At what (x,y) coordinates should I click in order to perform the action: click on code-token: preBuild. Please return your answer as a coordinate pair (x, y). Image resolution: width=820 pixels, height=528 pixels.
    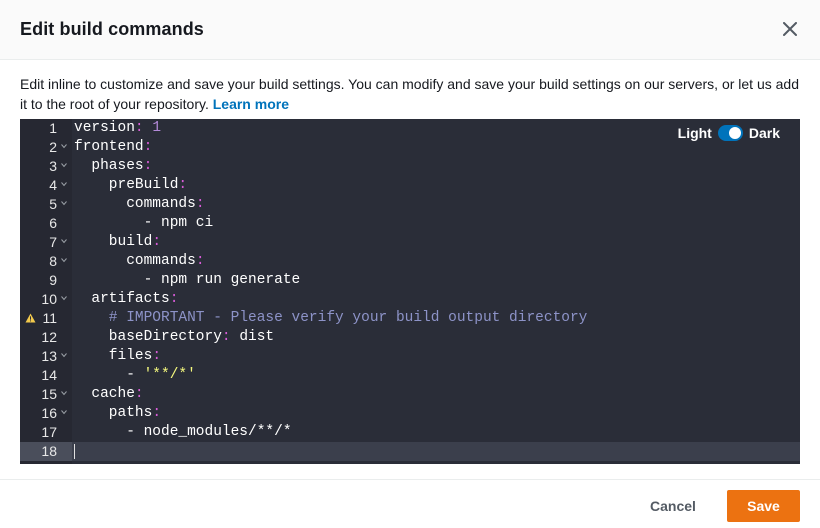
    Looking at the image, I should click on (143, 185).